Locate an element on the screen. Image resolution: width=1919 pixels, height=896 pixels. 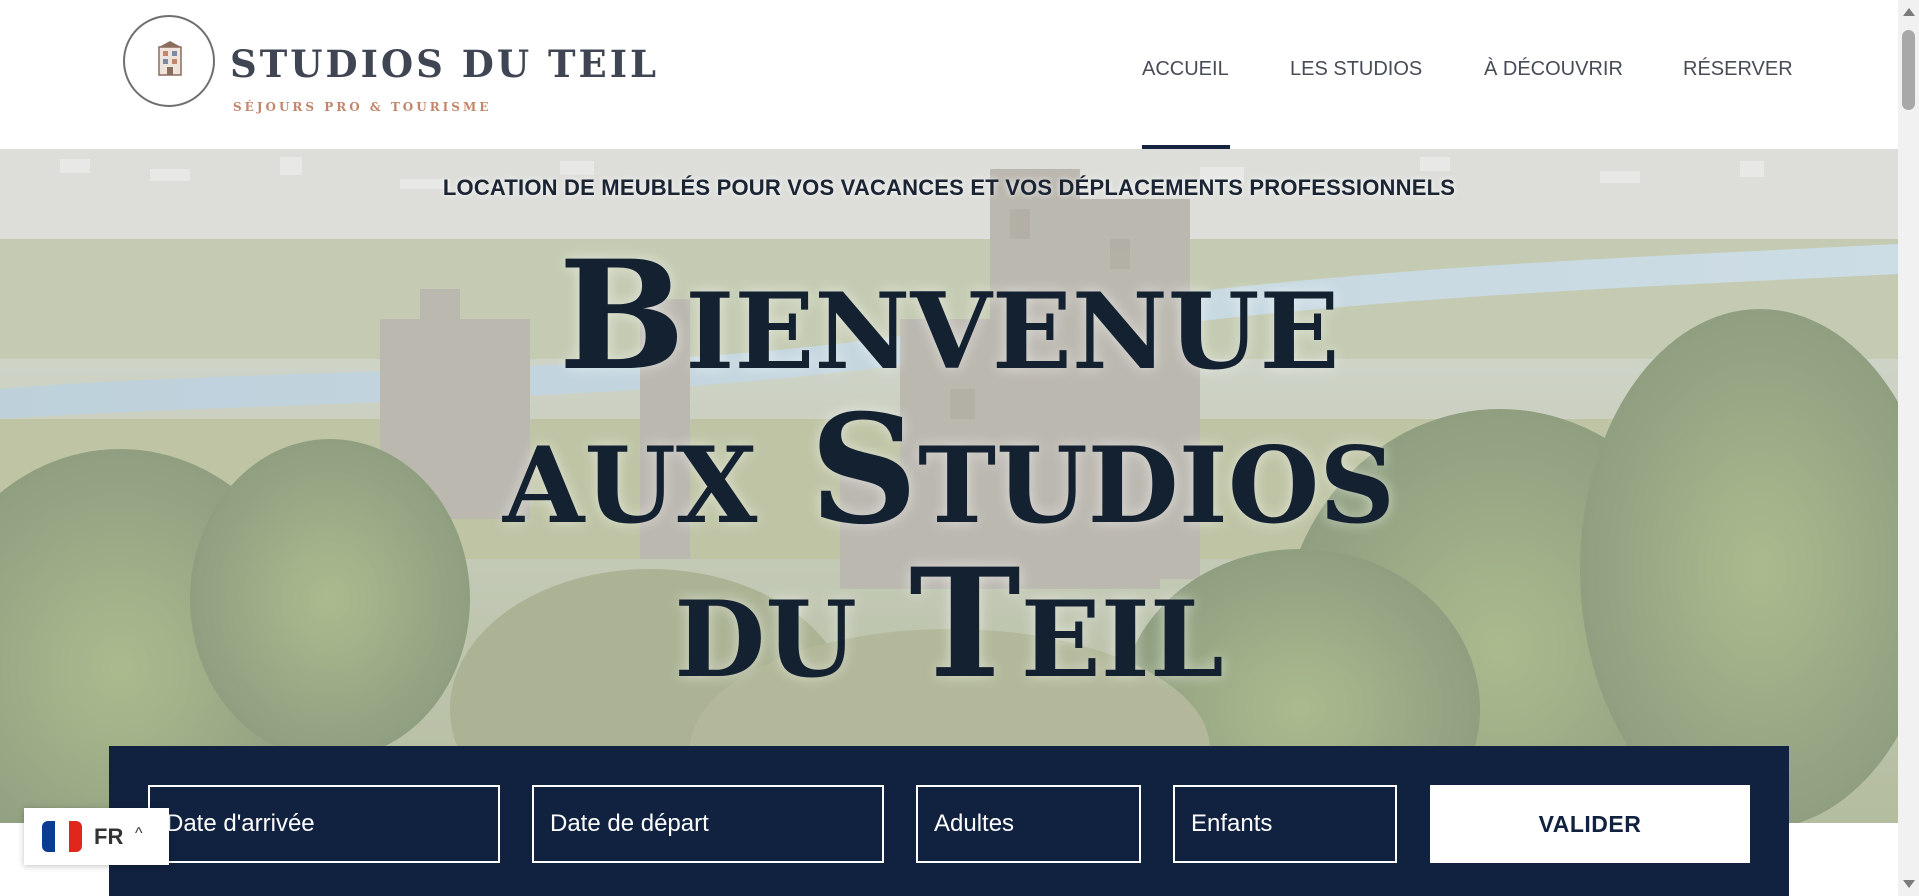
nav-item-accueil: ACCUEIL is located at coordinates (1185, 69).